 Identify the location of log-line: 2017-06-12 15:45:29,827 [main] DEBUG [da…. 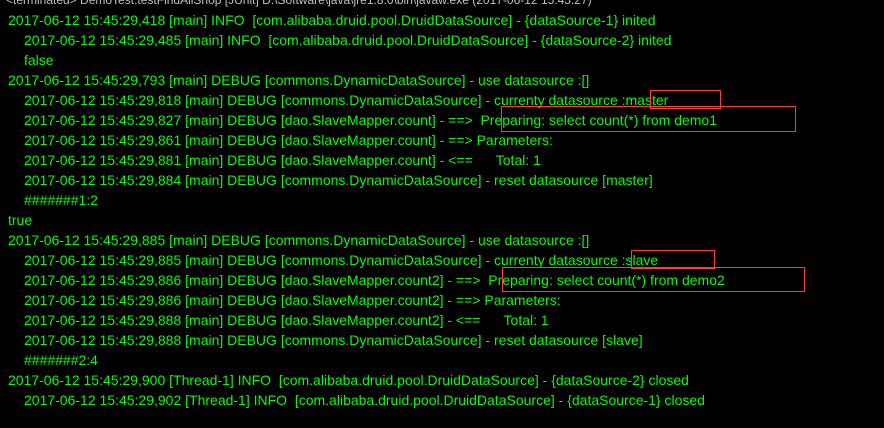
(372, 120).